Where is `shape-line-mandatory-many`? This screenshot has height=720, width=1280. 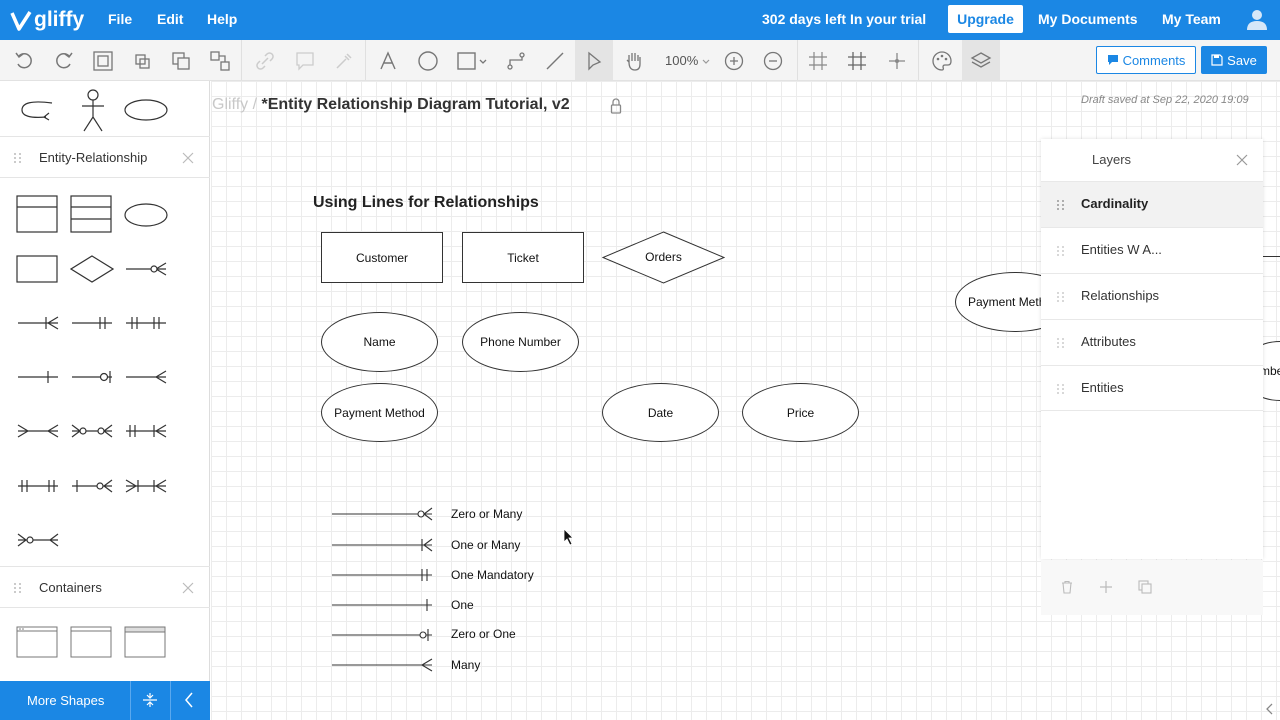 shape-line-mandatory-many is located at coordinates (146, 431).